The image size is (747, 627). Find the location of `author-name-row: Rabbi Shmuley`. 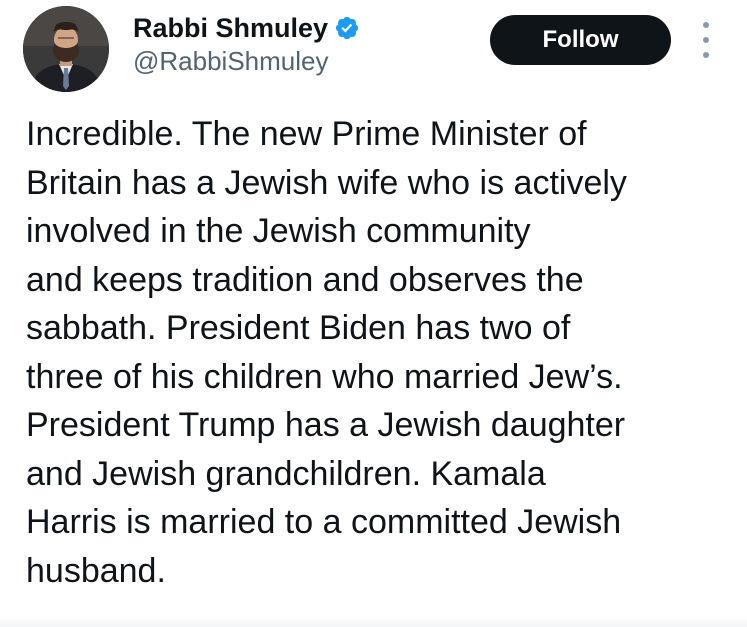

author-name-row: Rabbi Shmuley is located at coordinates (246, 28).